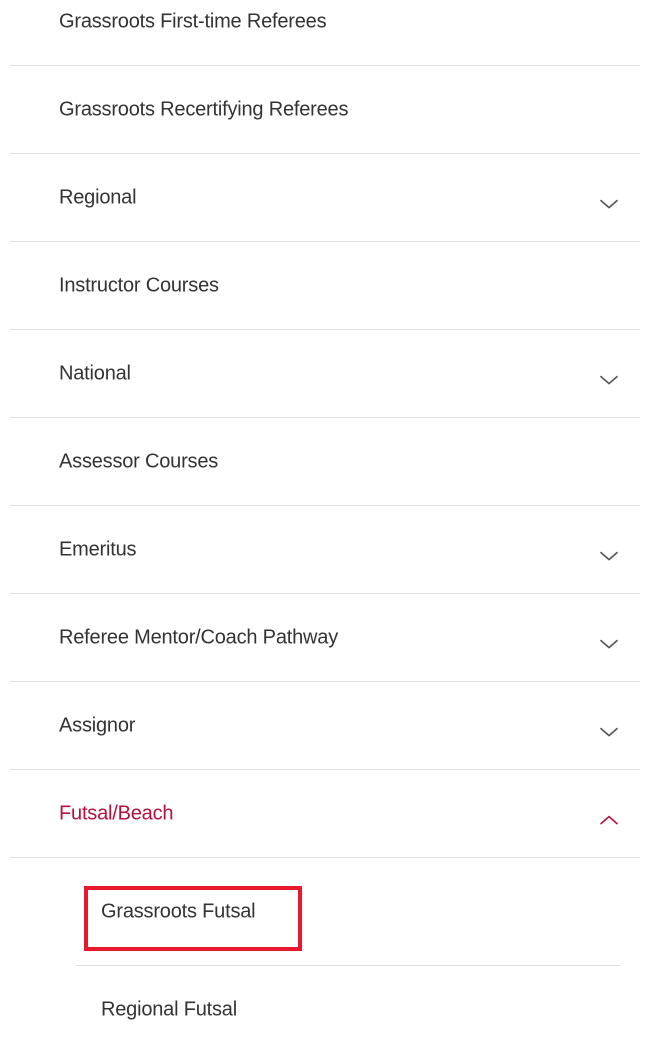 Image resolution: width=652 pixels, height=1054 pixels. What do you see at coordinates (95, 373) in the screenshot?
I see `menu-item-label: National` at bounding box center [95, 373].